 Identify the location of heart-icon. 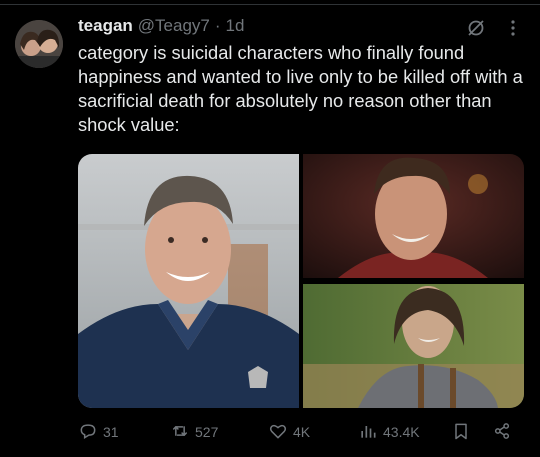
(278, 432).